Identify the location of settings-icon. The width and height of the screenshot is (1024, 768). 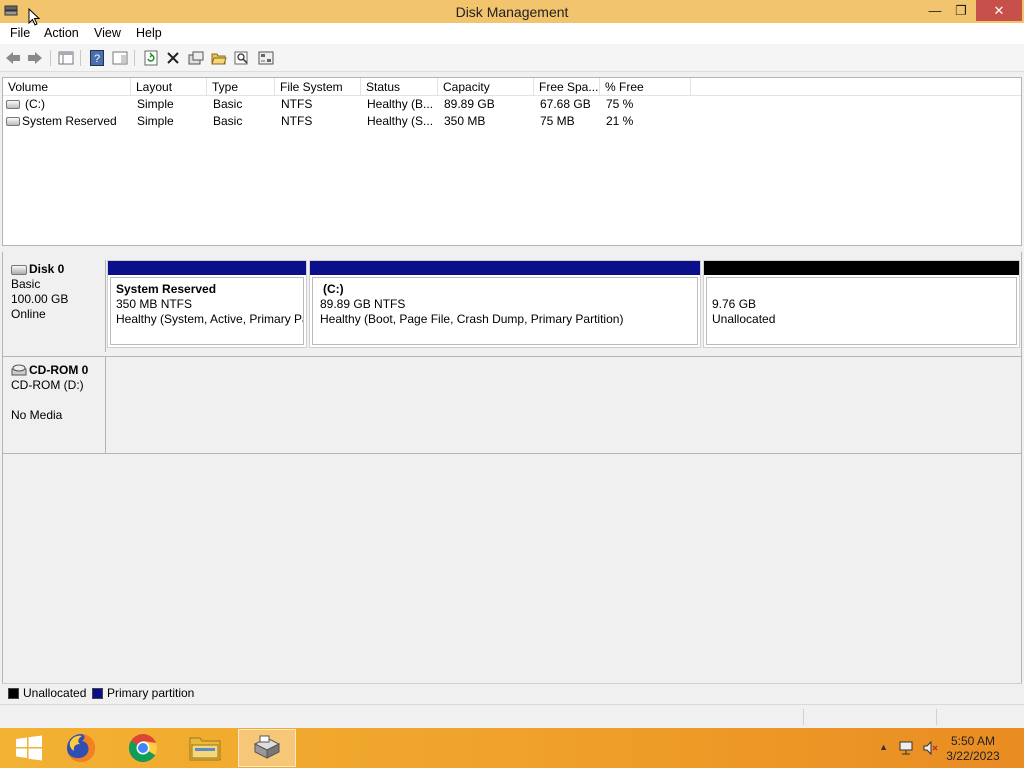
(266, 58).